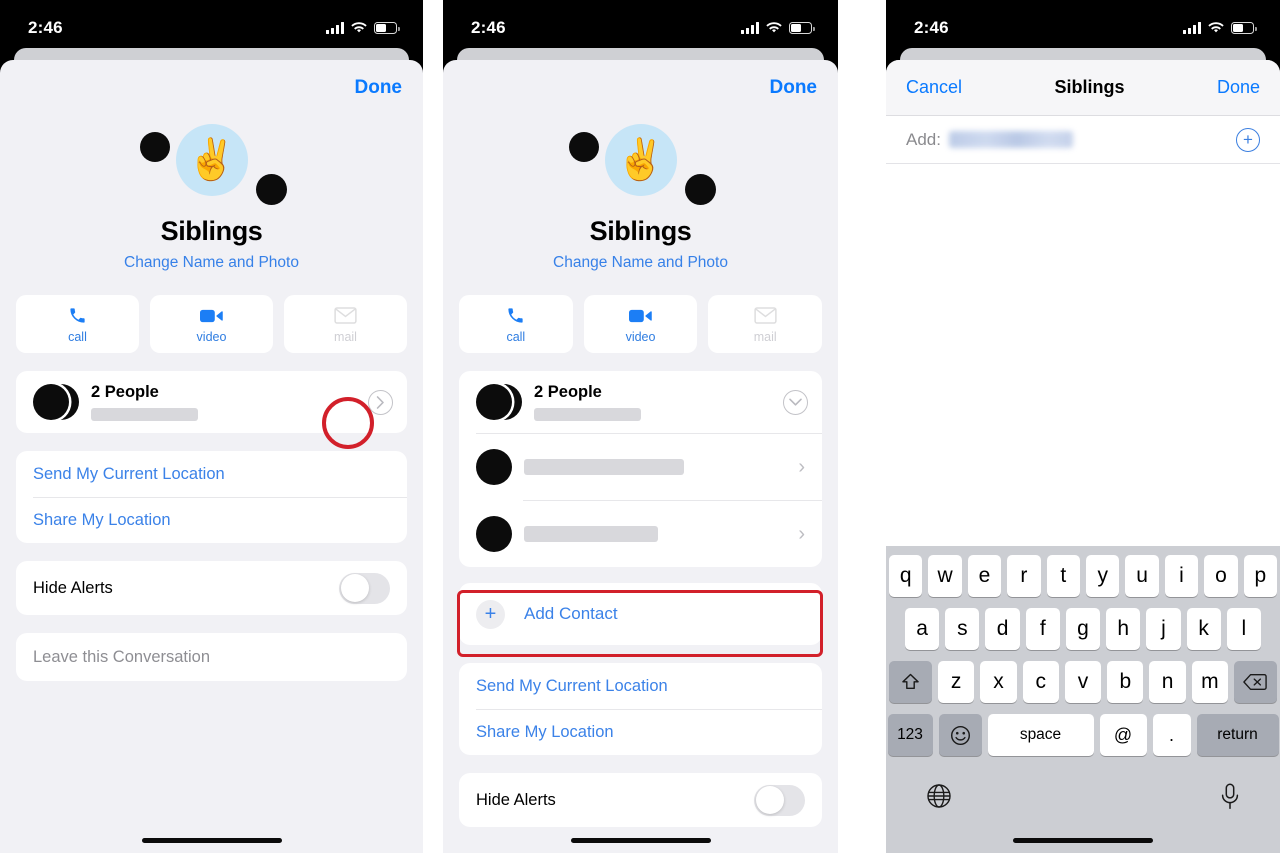 This screenshot has height=853, width=1280. What do you see at coordinates (125, 392) in the screenshot?
I see `people-count-label: 2 People` at bounding box center [125, 392].